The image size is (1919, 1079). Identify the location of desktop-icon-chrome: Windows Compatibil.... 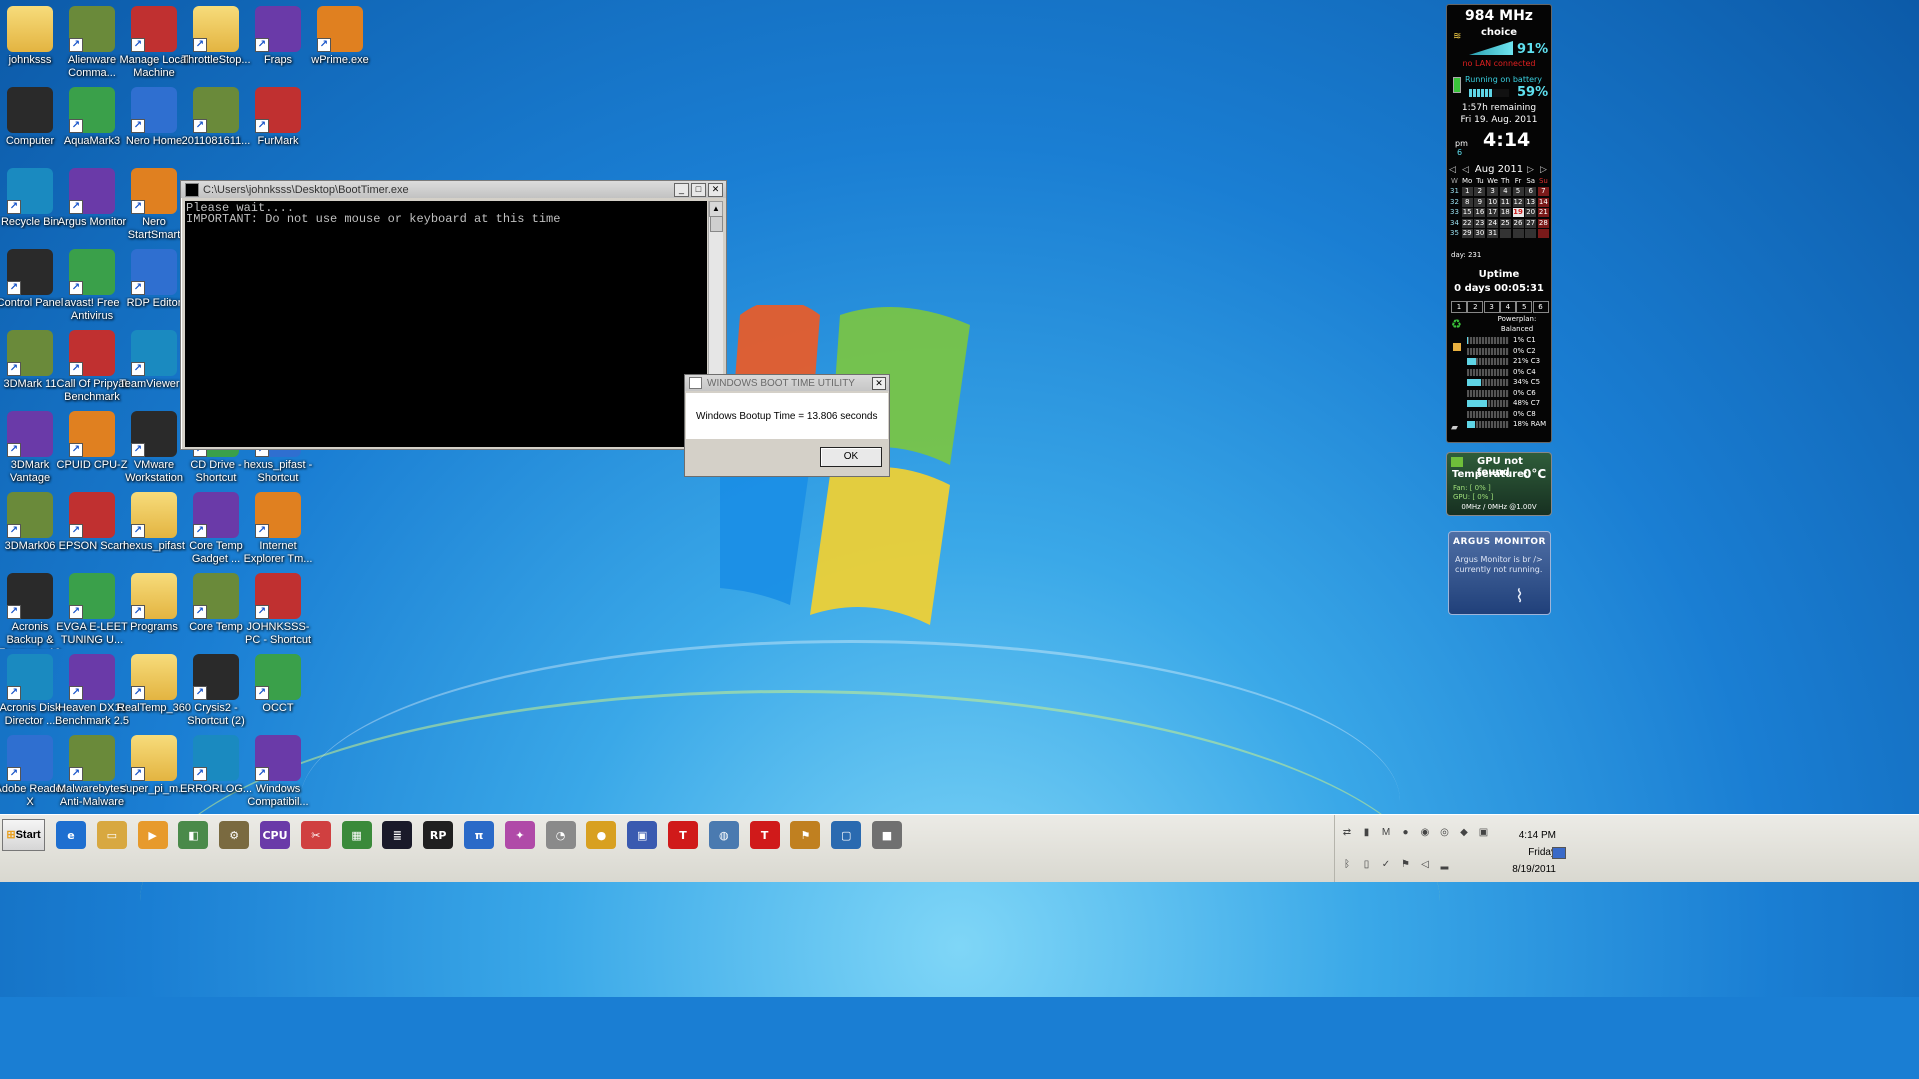
(278, 770).